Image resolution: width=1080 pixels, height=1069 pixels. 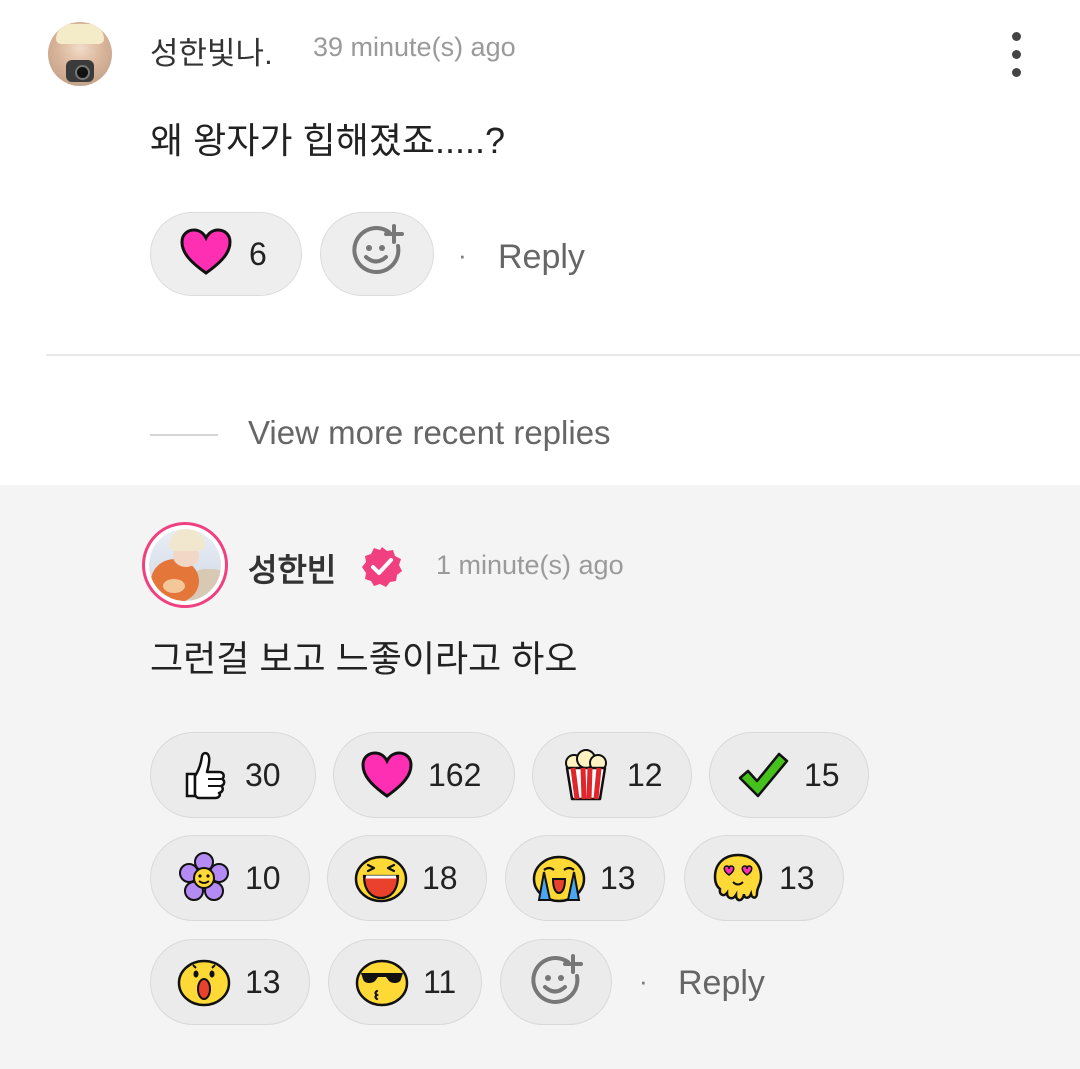 What do you see at coordinates (382, 567) in the screenshot?
I see `verified-badge-icon` at bounding box center [382, 567].